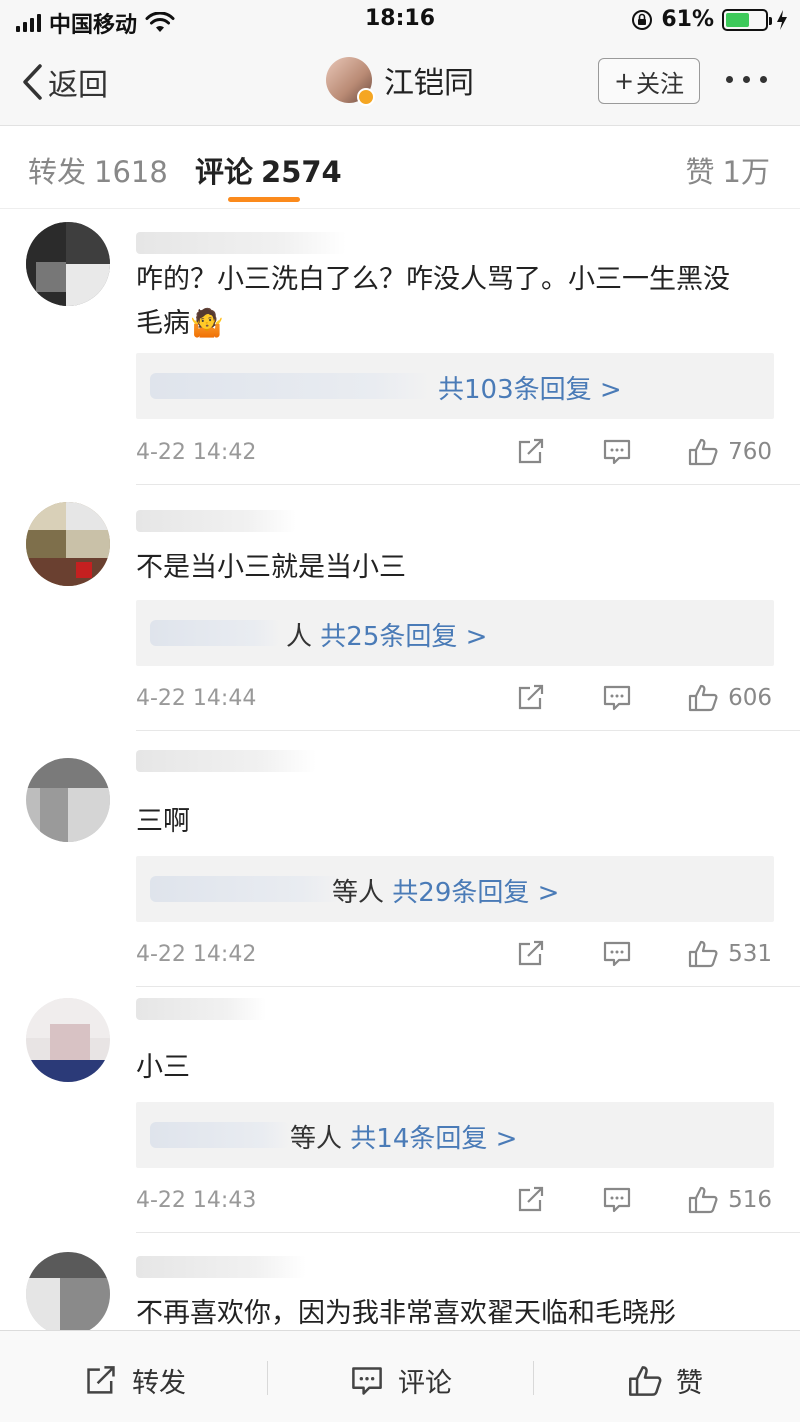 The height and width of the screenshot is (1422, 800). I want to click on reply-summary: 等人 共14条回复 >, so click(455, 1135).